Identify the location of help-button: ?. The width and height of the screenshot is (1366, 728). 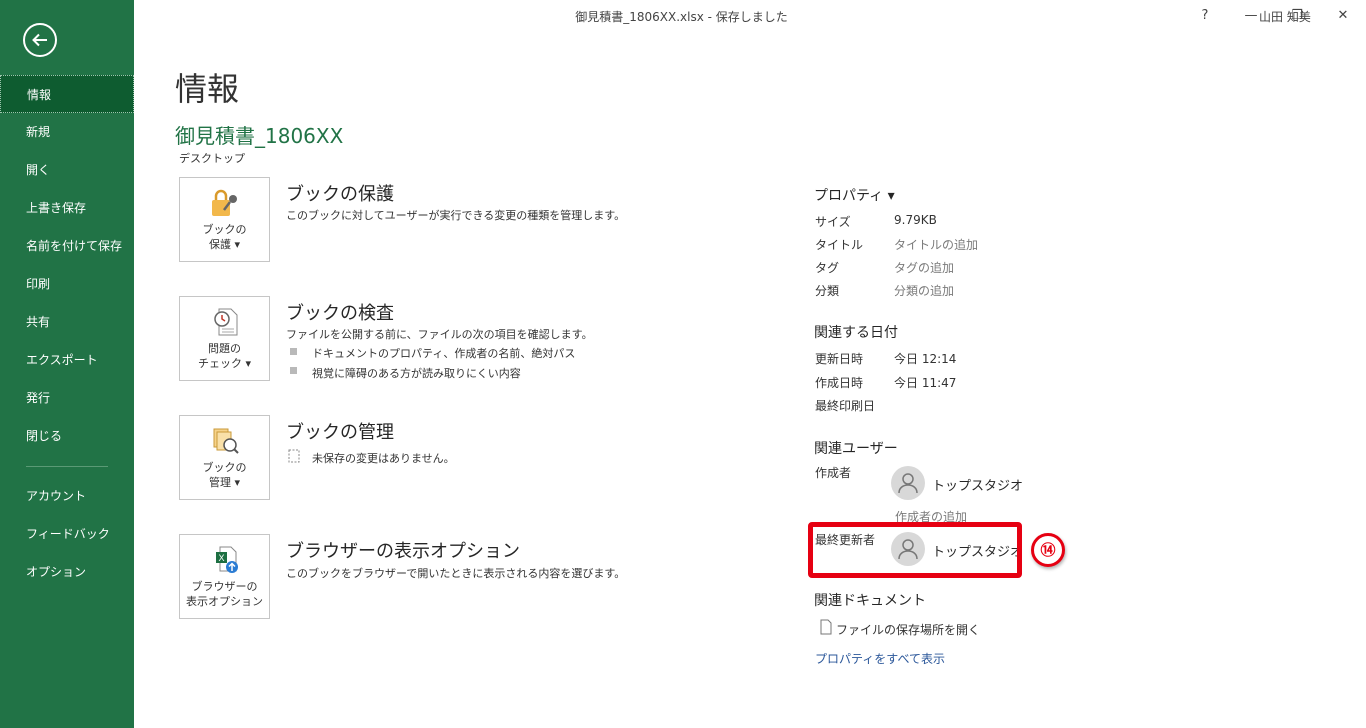
(1205, 16).